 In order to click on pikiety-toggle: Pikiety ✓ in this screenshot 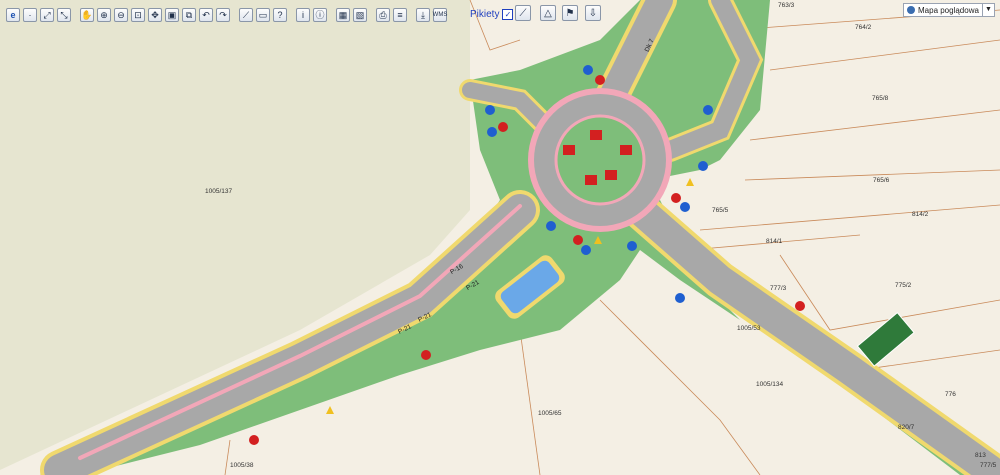, I will do `click(492, 14)`.